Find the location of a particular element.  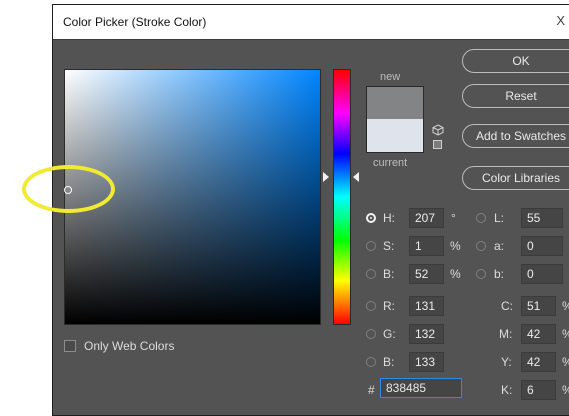

cube-icon is located at coordinates (438, 130).